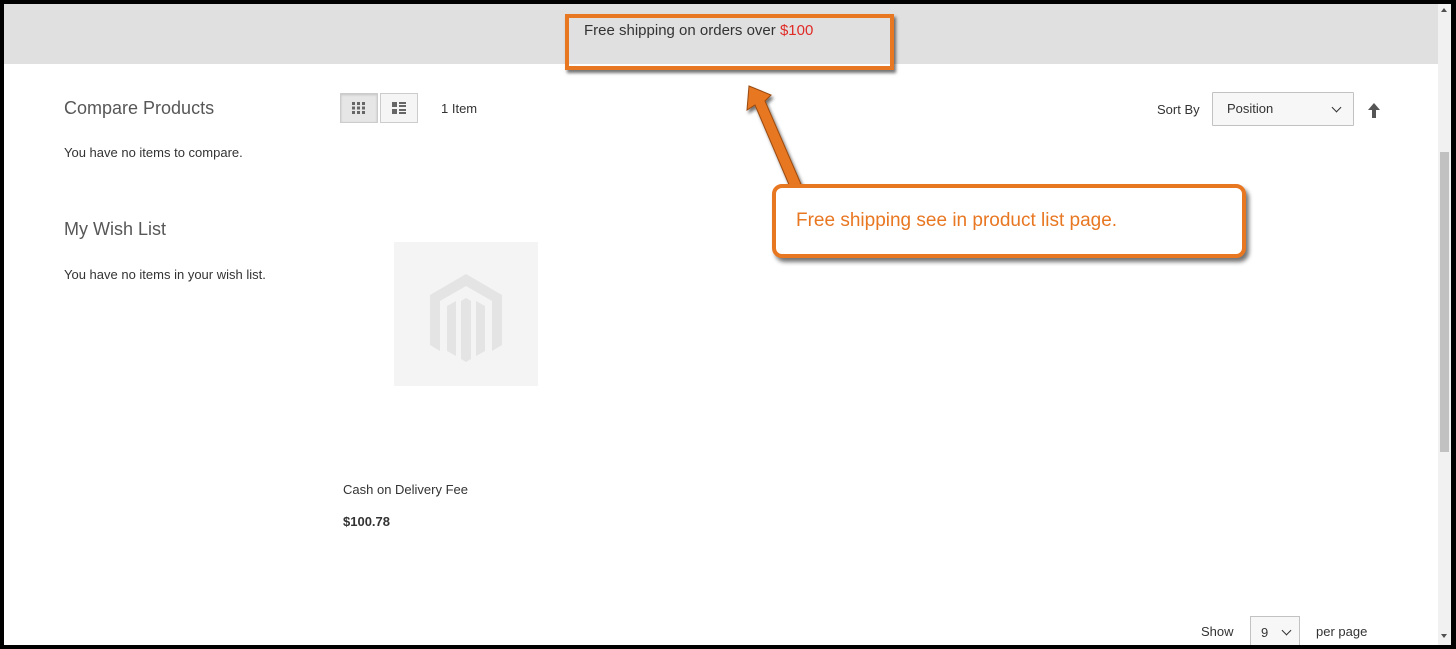 The height and width of the screenshot is (649, 1456). Describe the element at coordinates (1444, 10) in the screenshot. I see `scroll-up-arrow-icon` at that location.